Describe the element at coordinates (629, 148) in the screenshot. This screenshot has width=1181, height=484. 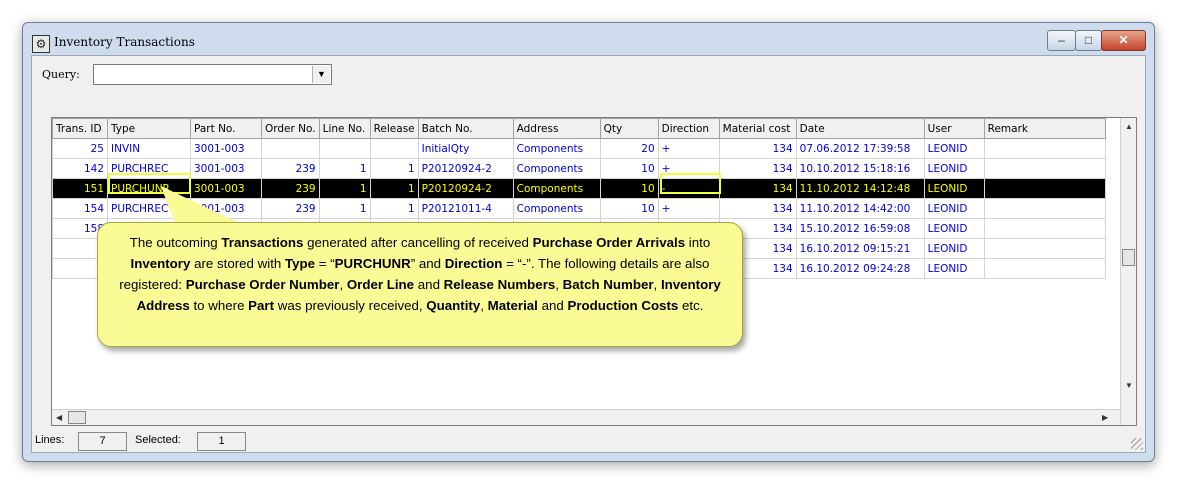
I see `table-cell: 20` at that location.